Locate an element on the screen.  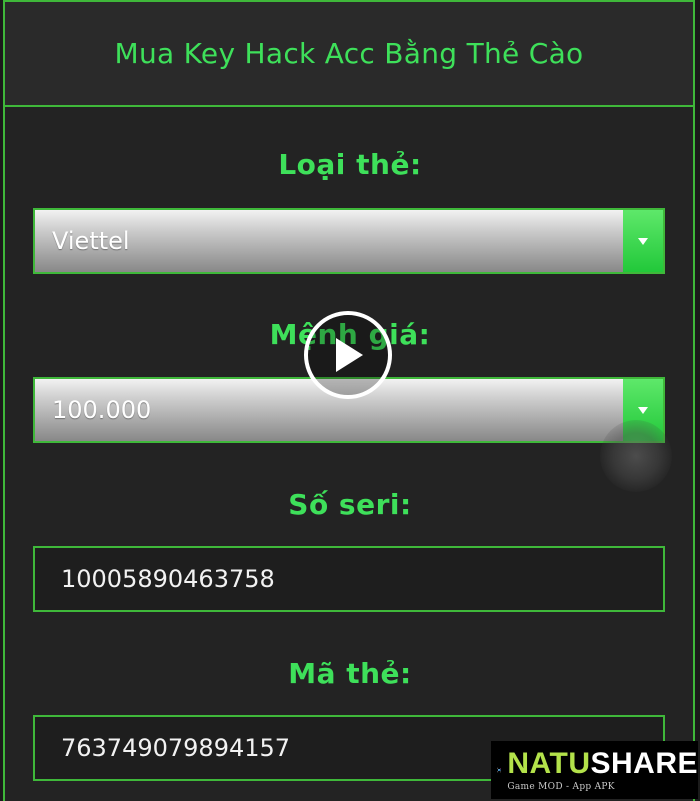
form-title: Mua Key Hack Acc Bằng Thẻ Cào is located at coordinates (349, 53).